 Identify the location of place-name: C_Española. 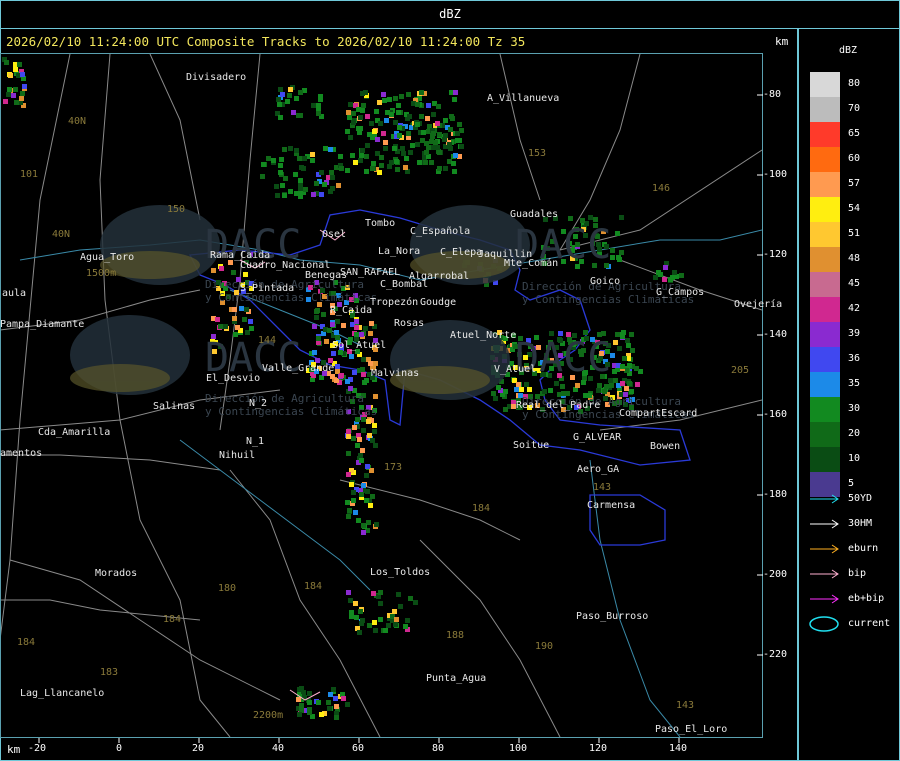
(440, 231).